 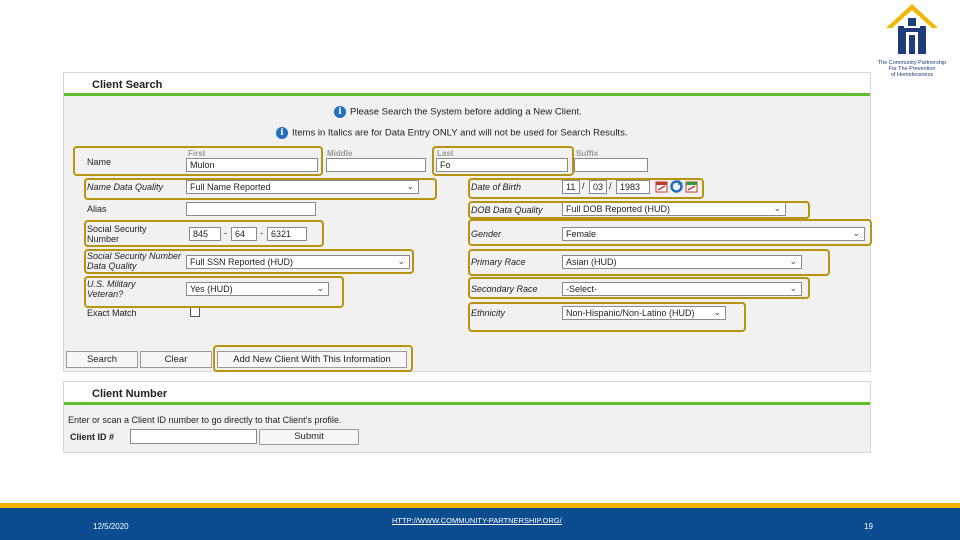 What do you see at coordinates (92, 437) in the screenshot?
I see `client-id-label: Client ID #` at bounding box center [92, 437].